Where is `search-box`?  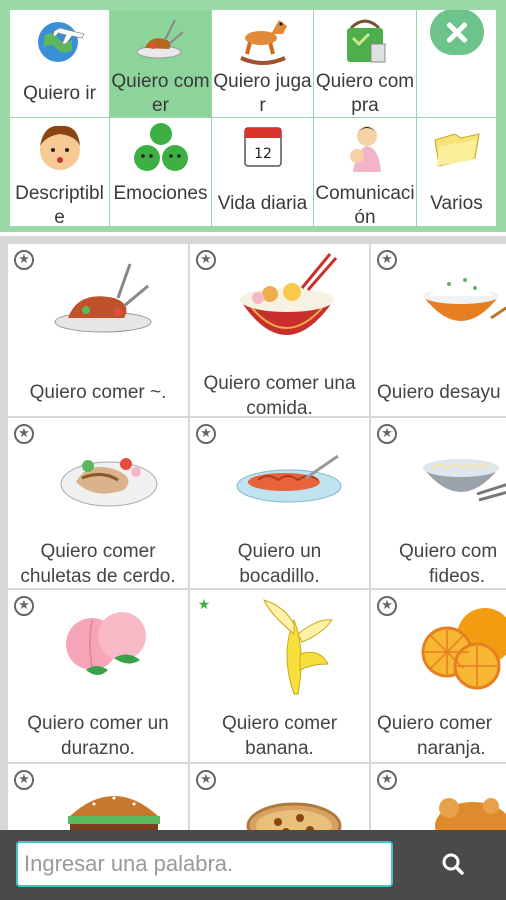
search-box is located at coordinates (204, 864).